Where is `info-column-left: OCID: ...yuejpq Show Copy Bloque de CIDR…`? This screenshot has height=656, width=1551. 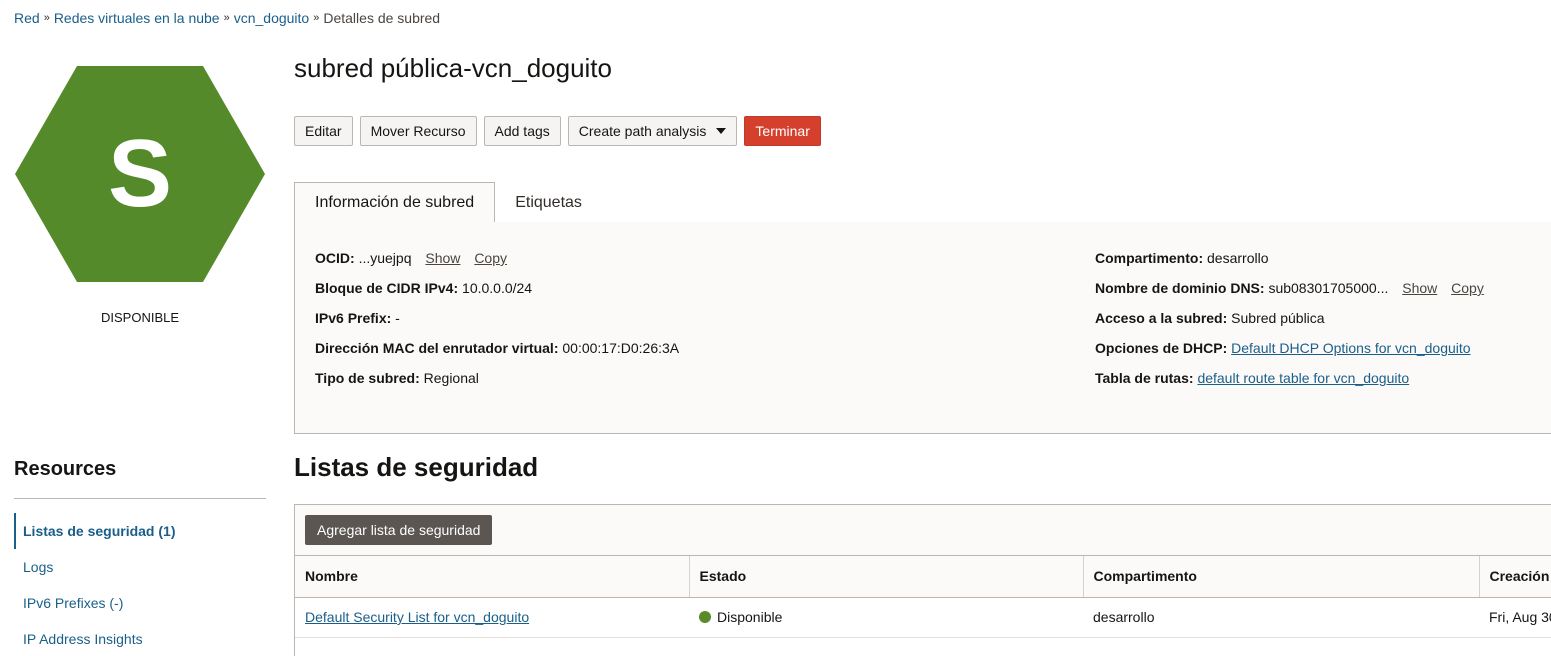
info-column-left: OCID: ...yuejpq Show Copy Bloque de CIDR… is located at coordinates (497, 324).